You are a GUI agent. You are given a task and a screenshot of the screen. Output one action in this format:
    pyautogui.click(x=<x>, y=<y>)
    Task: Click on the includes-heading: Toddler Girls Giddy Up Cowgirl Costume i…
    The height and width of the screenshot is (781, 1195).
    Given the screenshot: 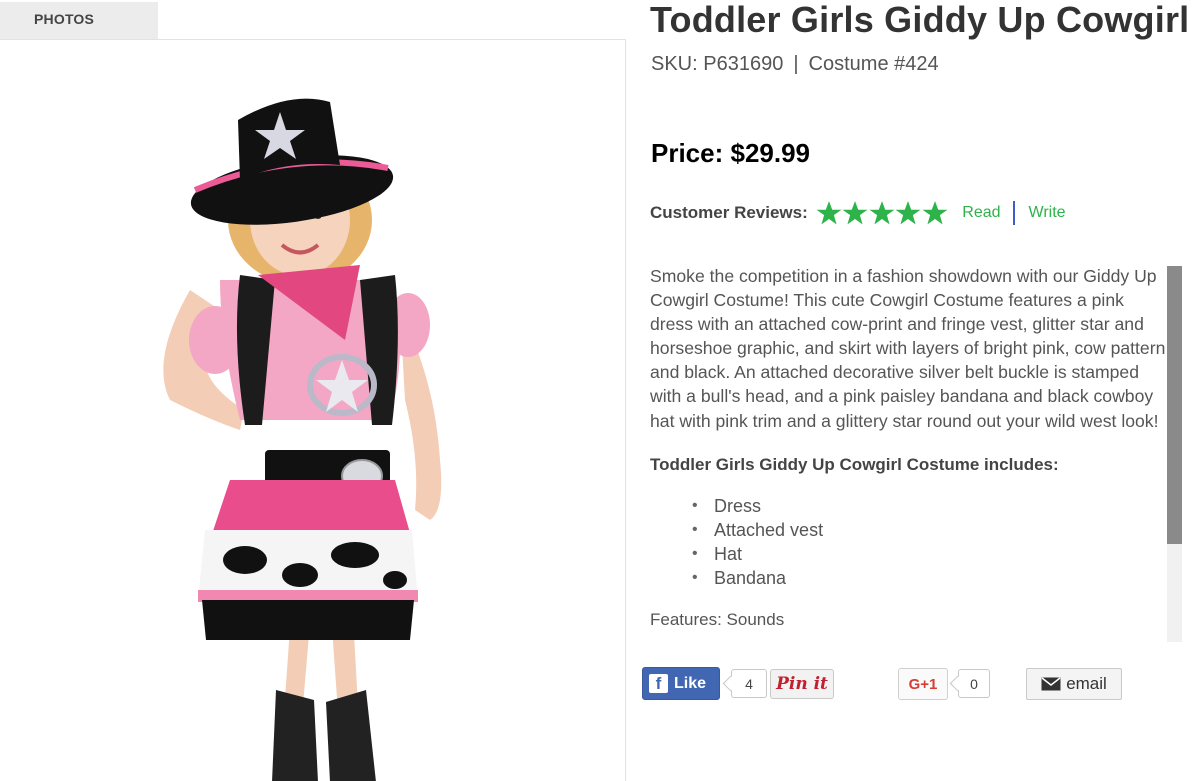 What is the action you would take?
    pyautogui.click(x=854, y=464)
    